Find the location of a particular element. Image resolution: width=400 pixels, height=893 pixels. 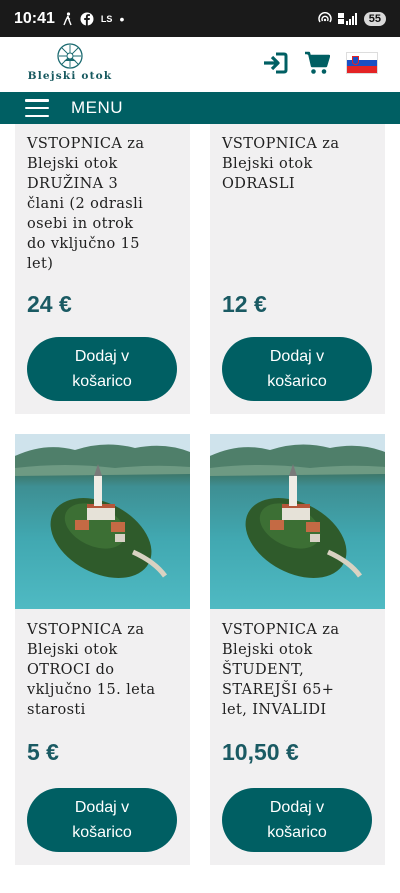

status-left-icons: LS • is located at coordinates (93, 19).